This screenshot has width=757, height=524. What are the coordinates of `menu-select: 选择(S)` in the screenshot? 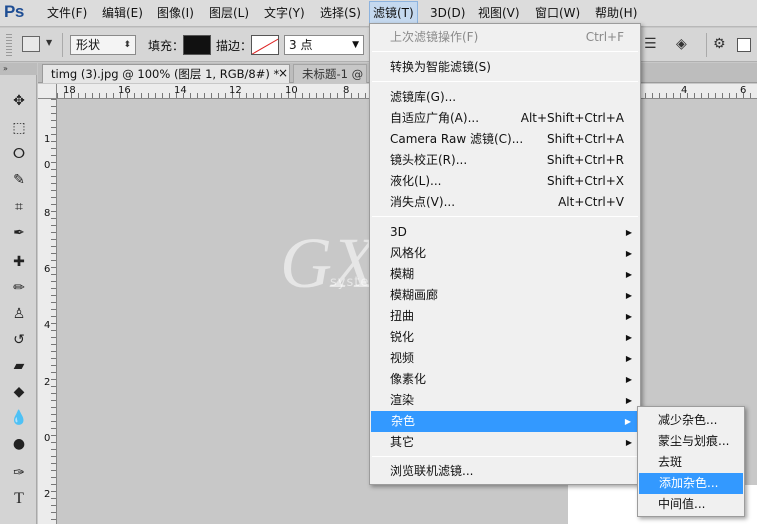 It's located at (340, 13).